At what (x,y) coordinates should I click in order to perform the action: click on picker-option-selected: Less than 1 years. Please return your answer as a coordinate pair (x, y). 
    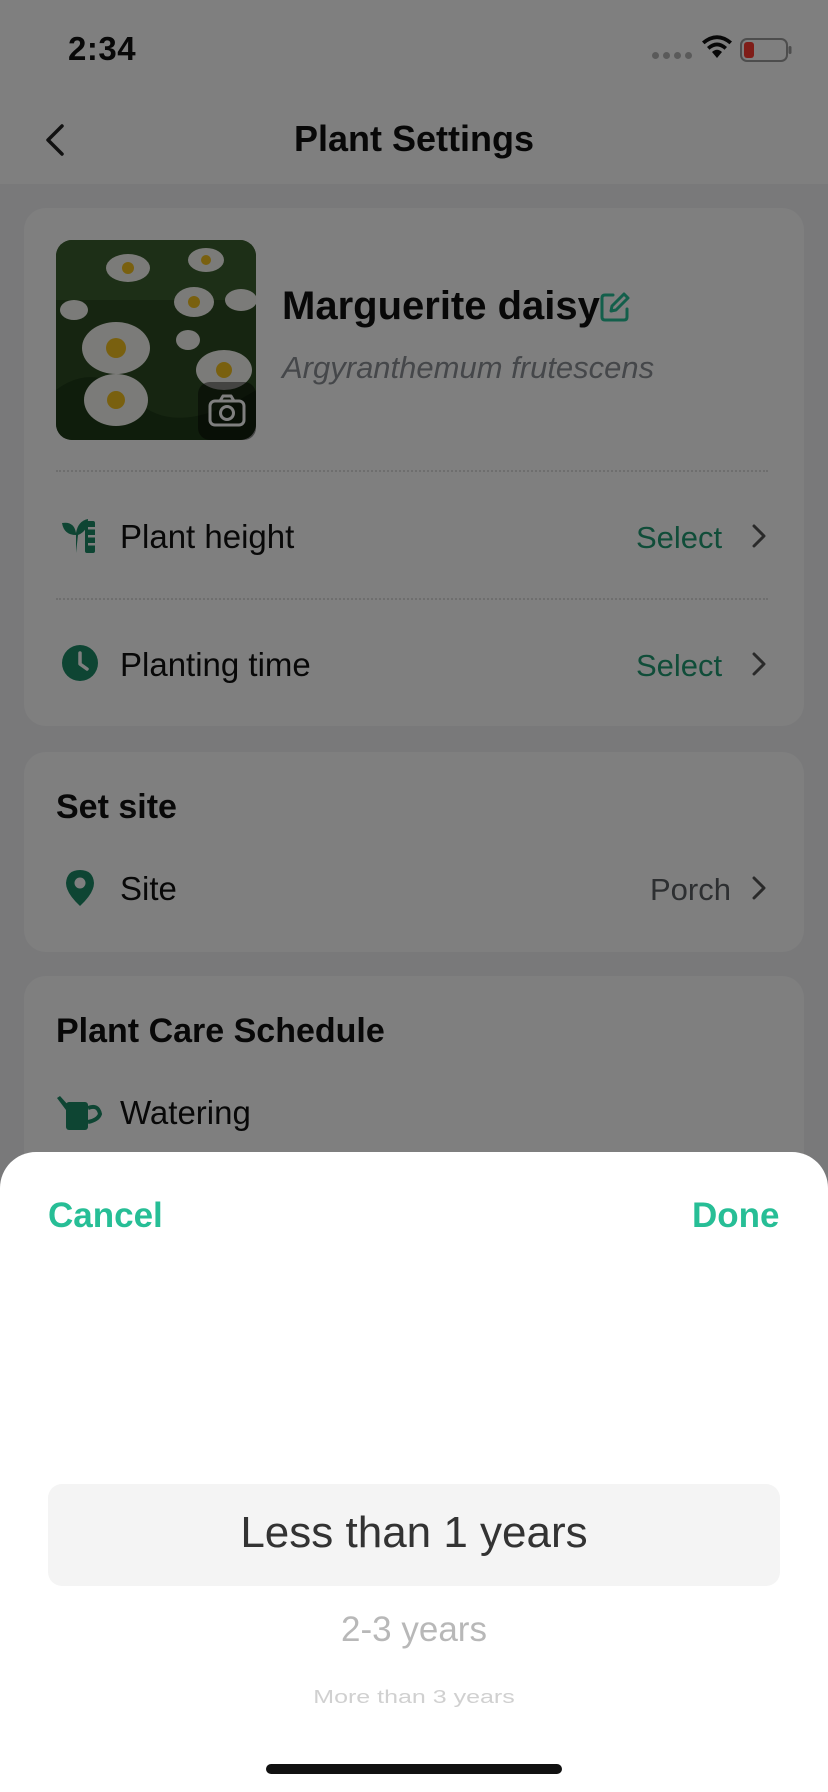
    Looking at the image, I should click on (414, 1533).